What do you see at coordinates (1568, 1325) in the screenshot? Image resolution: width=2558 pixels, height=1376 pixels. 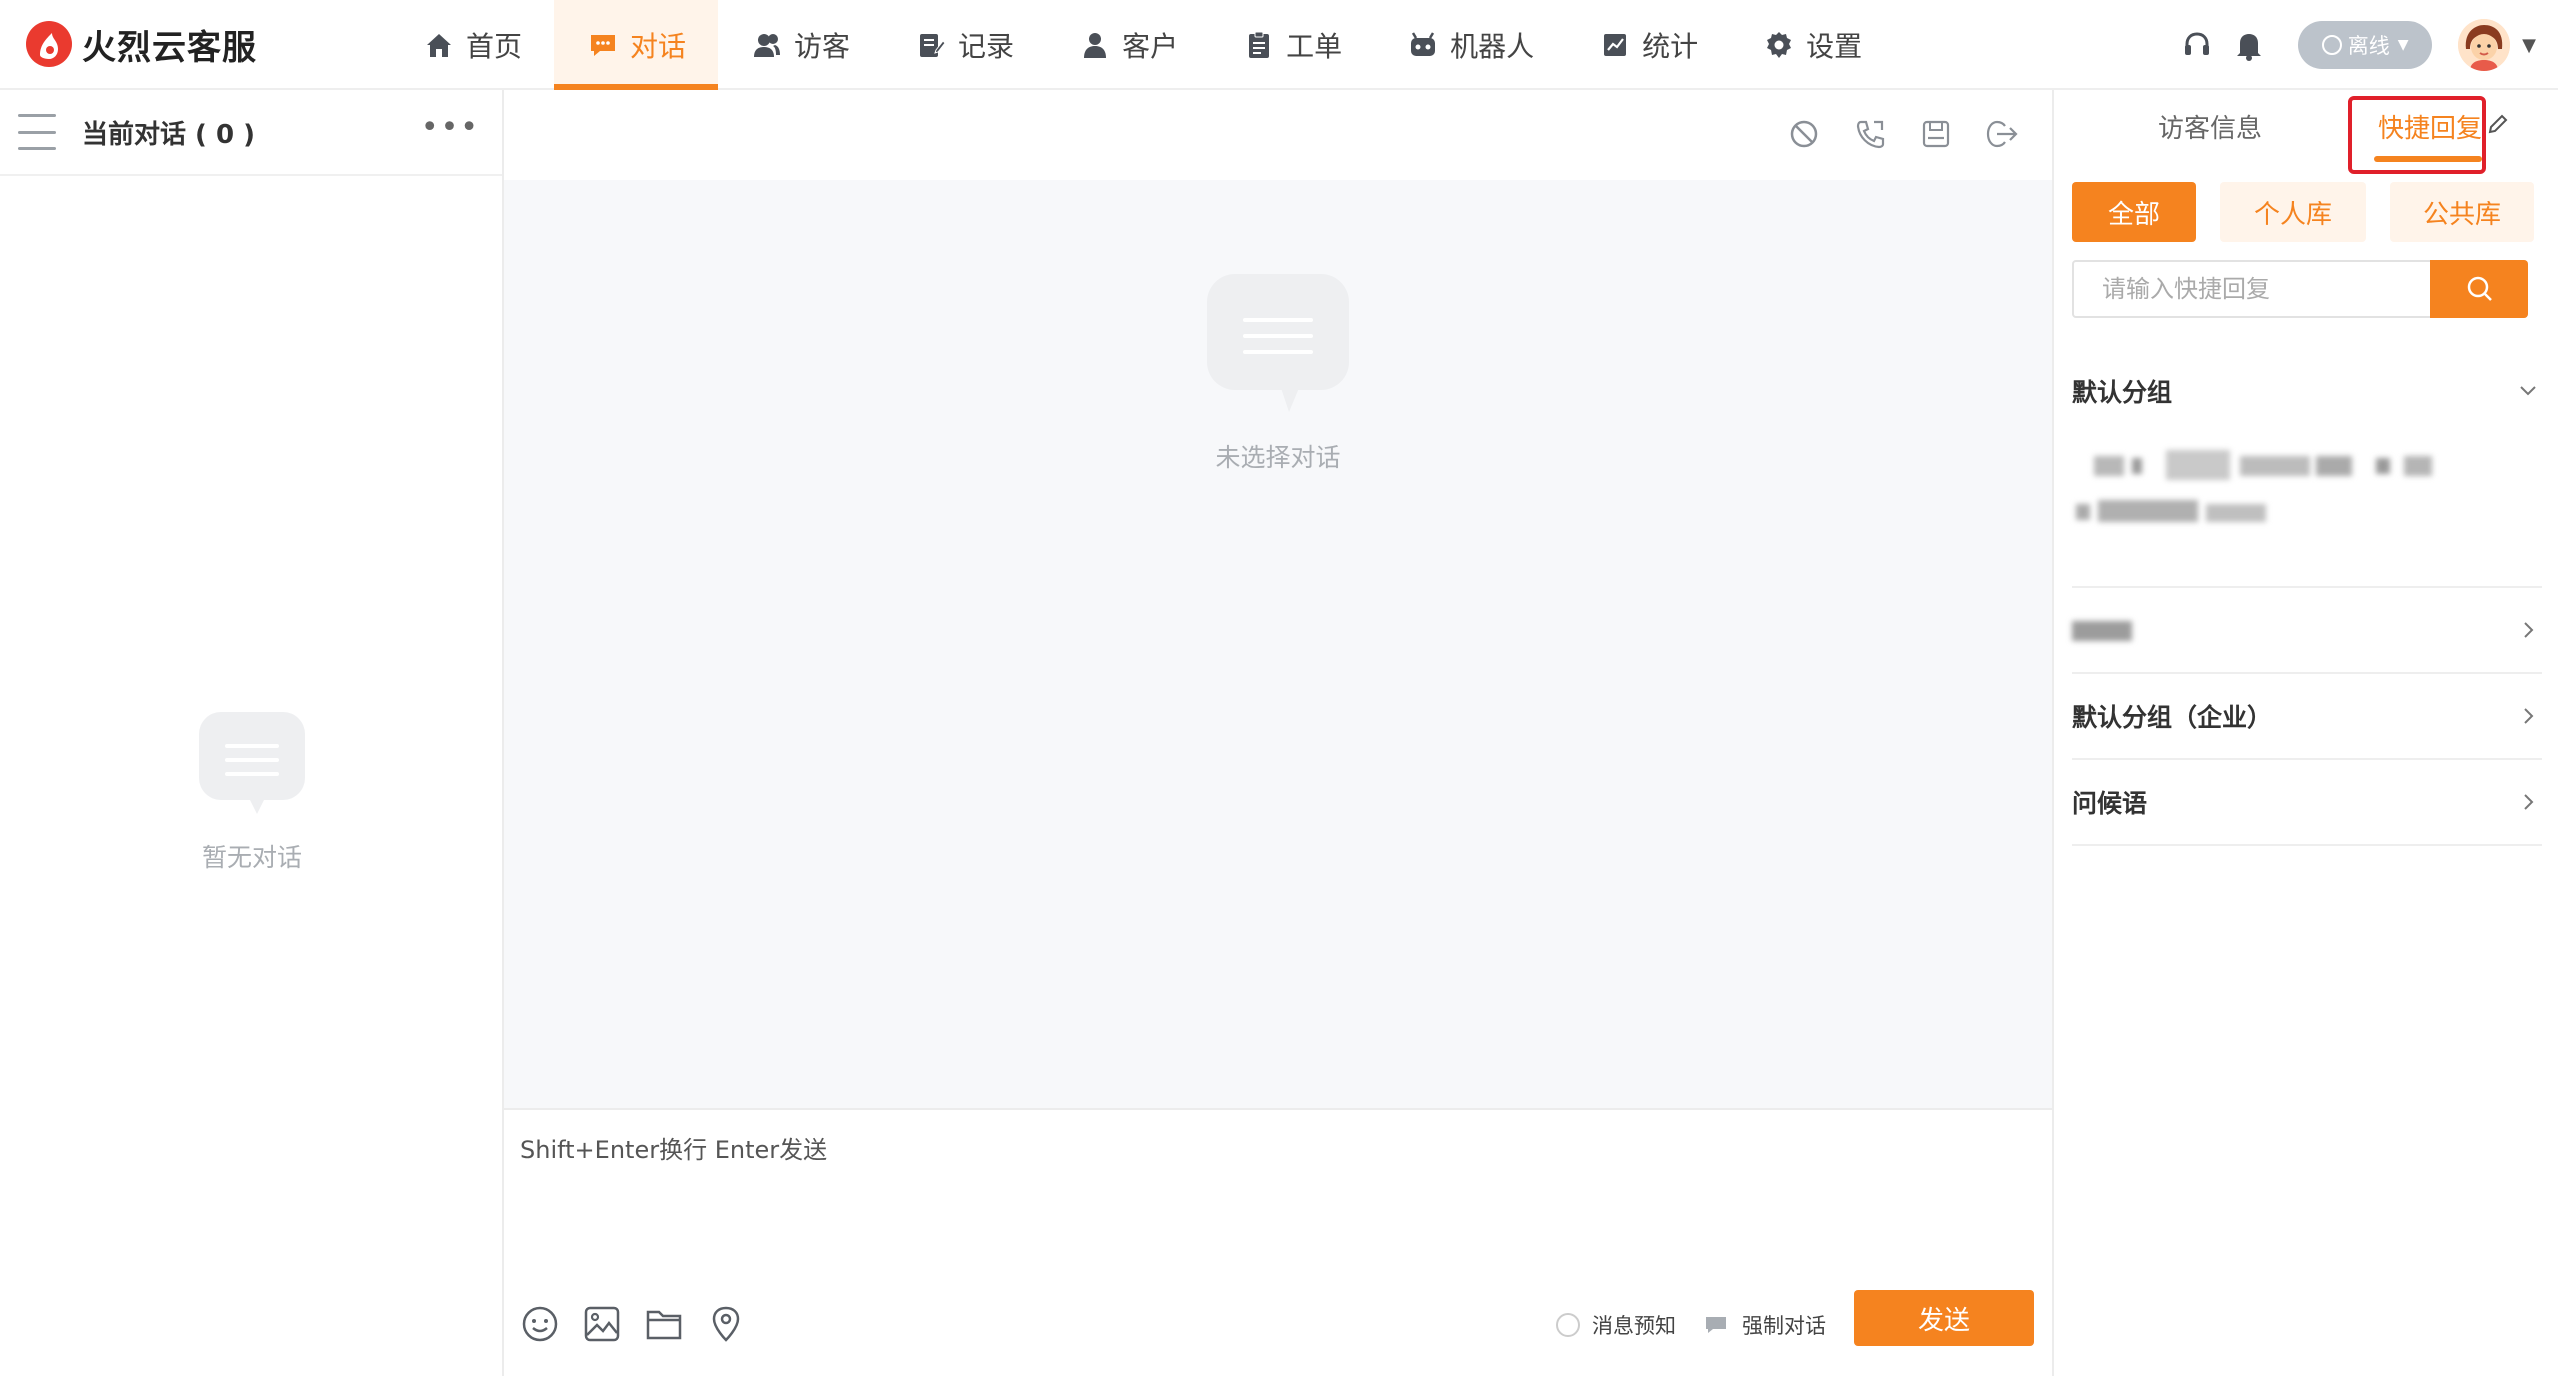 I see `message-preview-radio` at bounding box center [1568, 1325].